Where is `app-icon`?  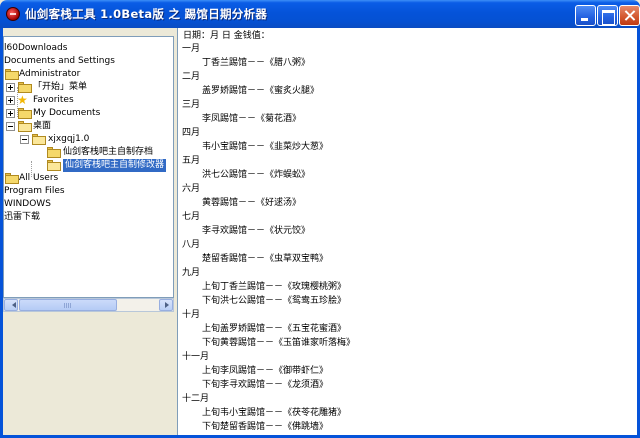
app-icon is located at coordinates (13, 14).